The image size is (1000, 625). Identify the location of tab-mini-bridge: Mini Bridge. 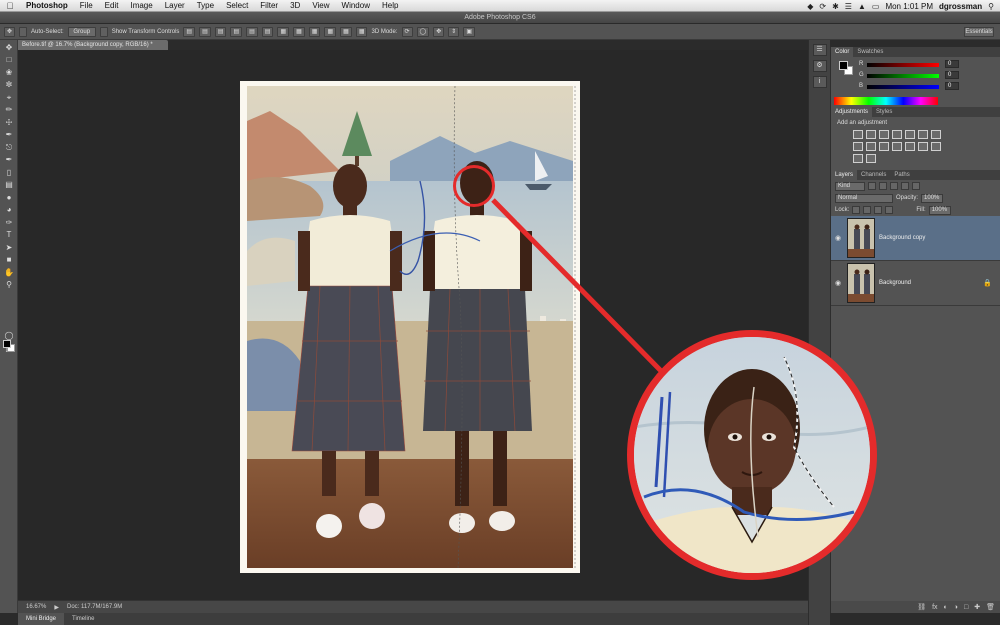
(41, 619).